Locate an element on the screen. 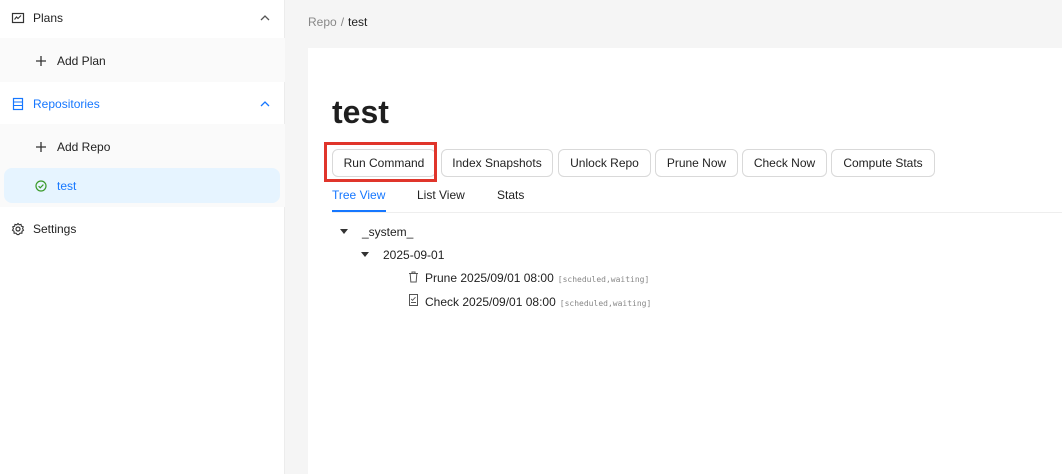  breadcrumb-current: test is located at coordinates (358, 22).